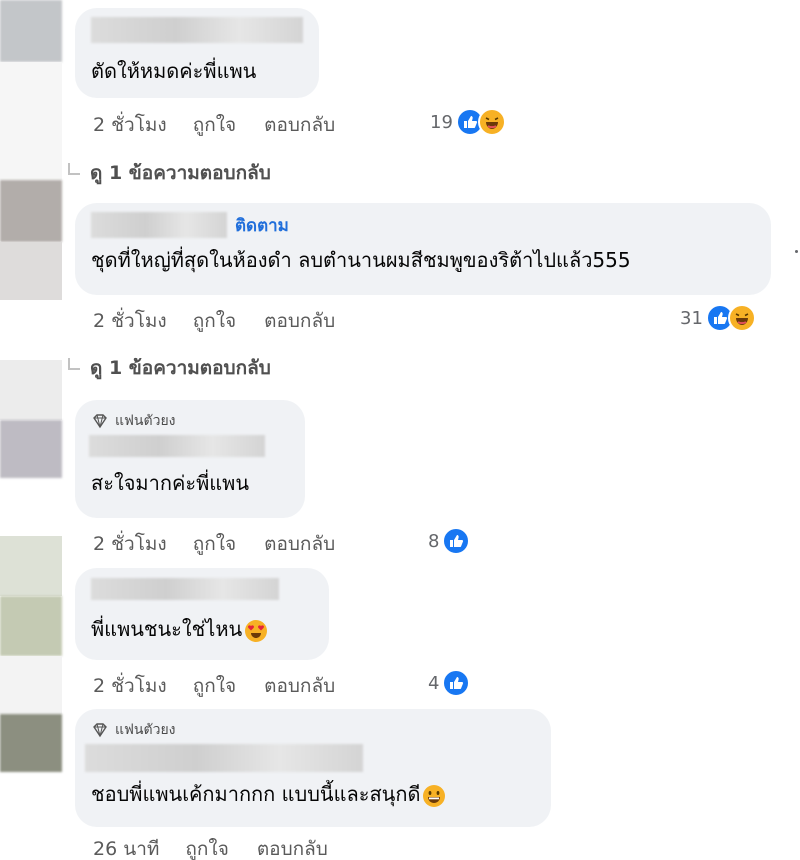  I want to click on comment-time: 26 นาที, so click(126, 847).